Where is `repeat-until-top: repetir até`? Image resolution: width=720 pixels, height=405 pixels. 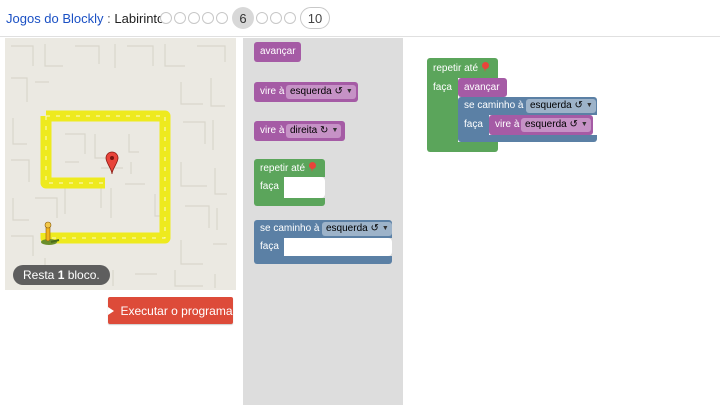
repeat-until-top: repetir até is located at coordinates (289, 168).